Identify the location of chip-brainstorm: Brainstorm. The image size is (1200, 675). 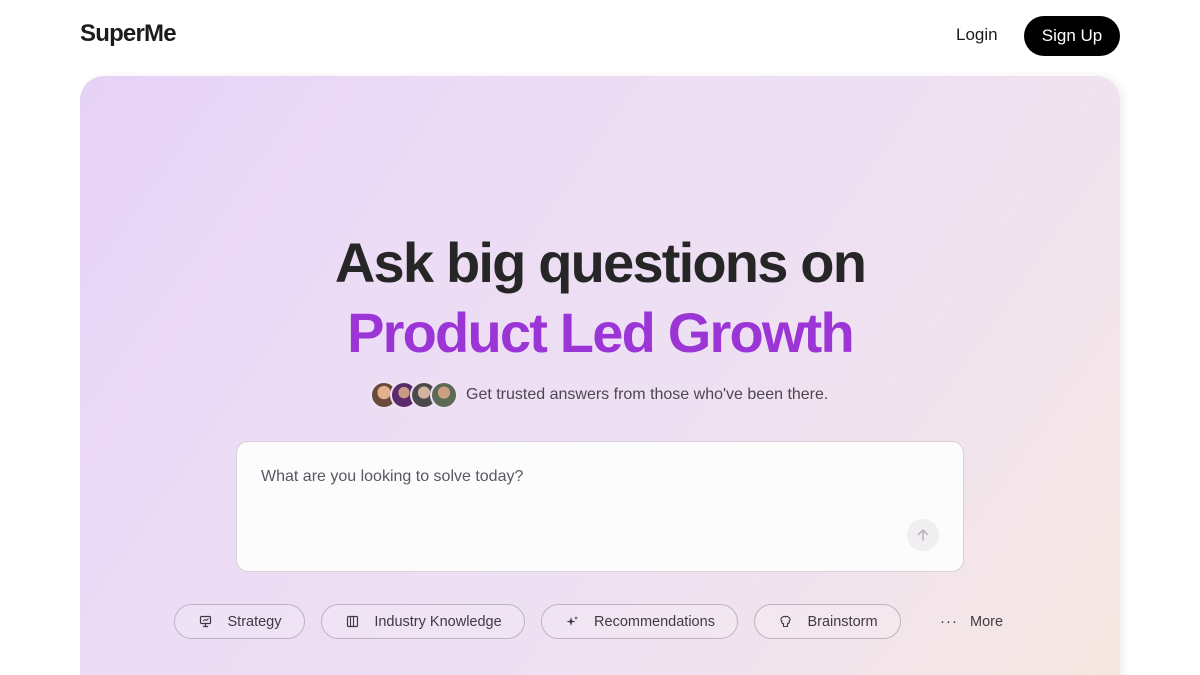
(827, 621).